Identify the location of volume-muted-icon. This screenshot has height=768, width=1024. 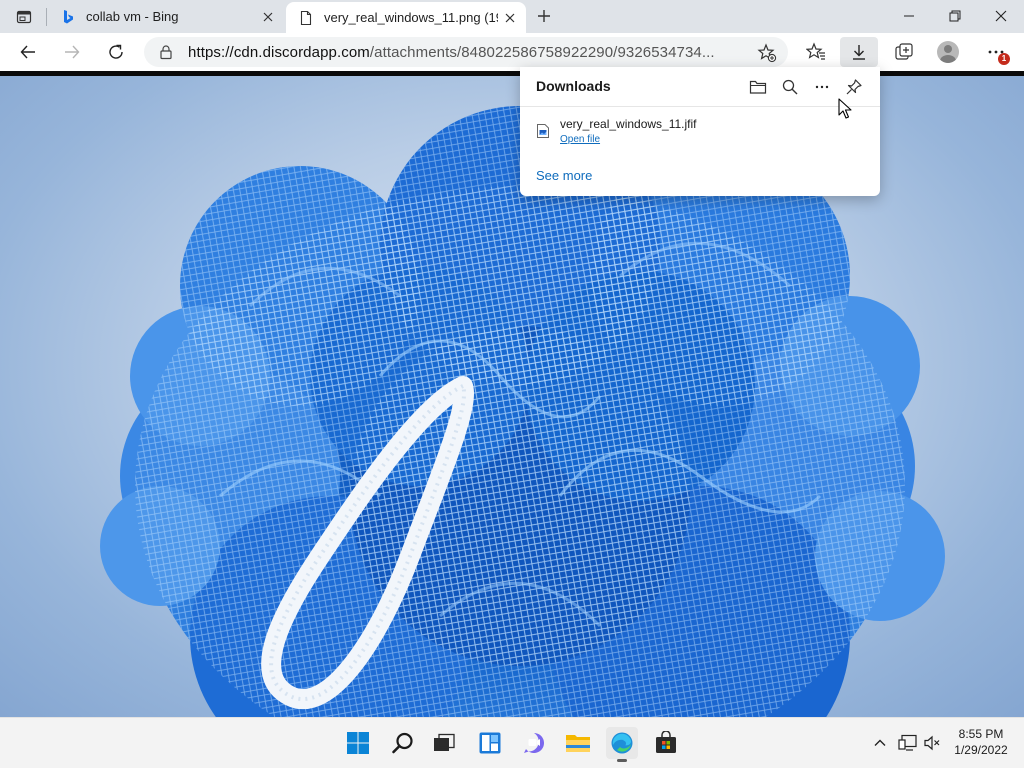
(932, 743).